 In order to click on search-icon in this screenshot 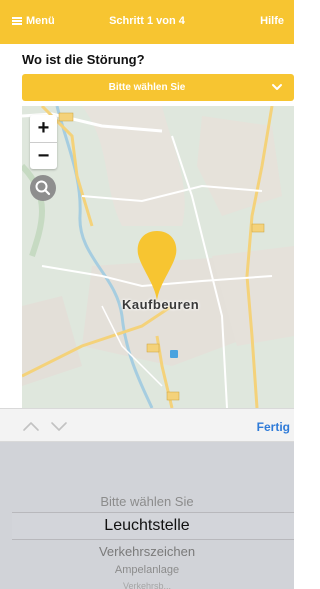, I will do `click(43, 188)`.